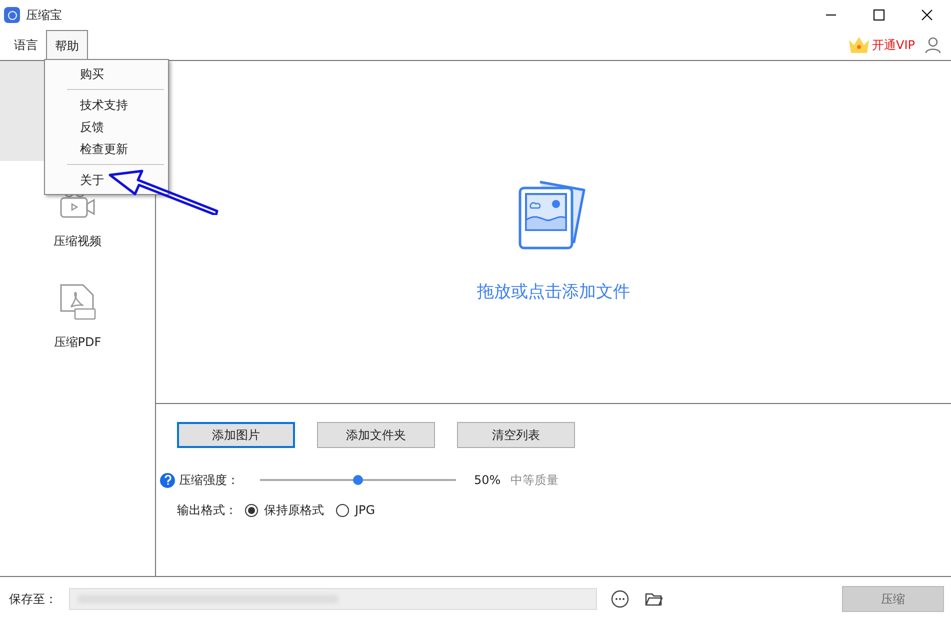  I want to click on radio-label: JPG, so click(365, 510).